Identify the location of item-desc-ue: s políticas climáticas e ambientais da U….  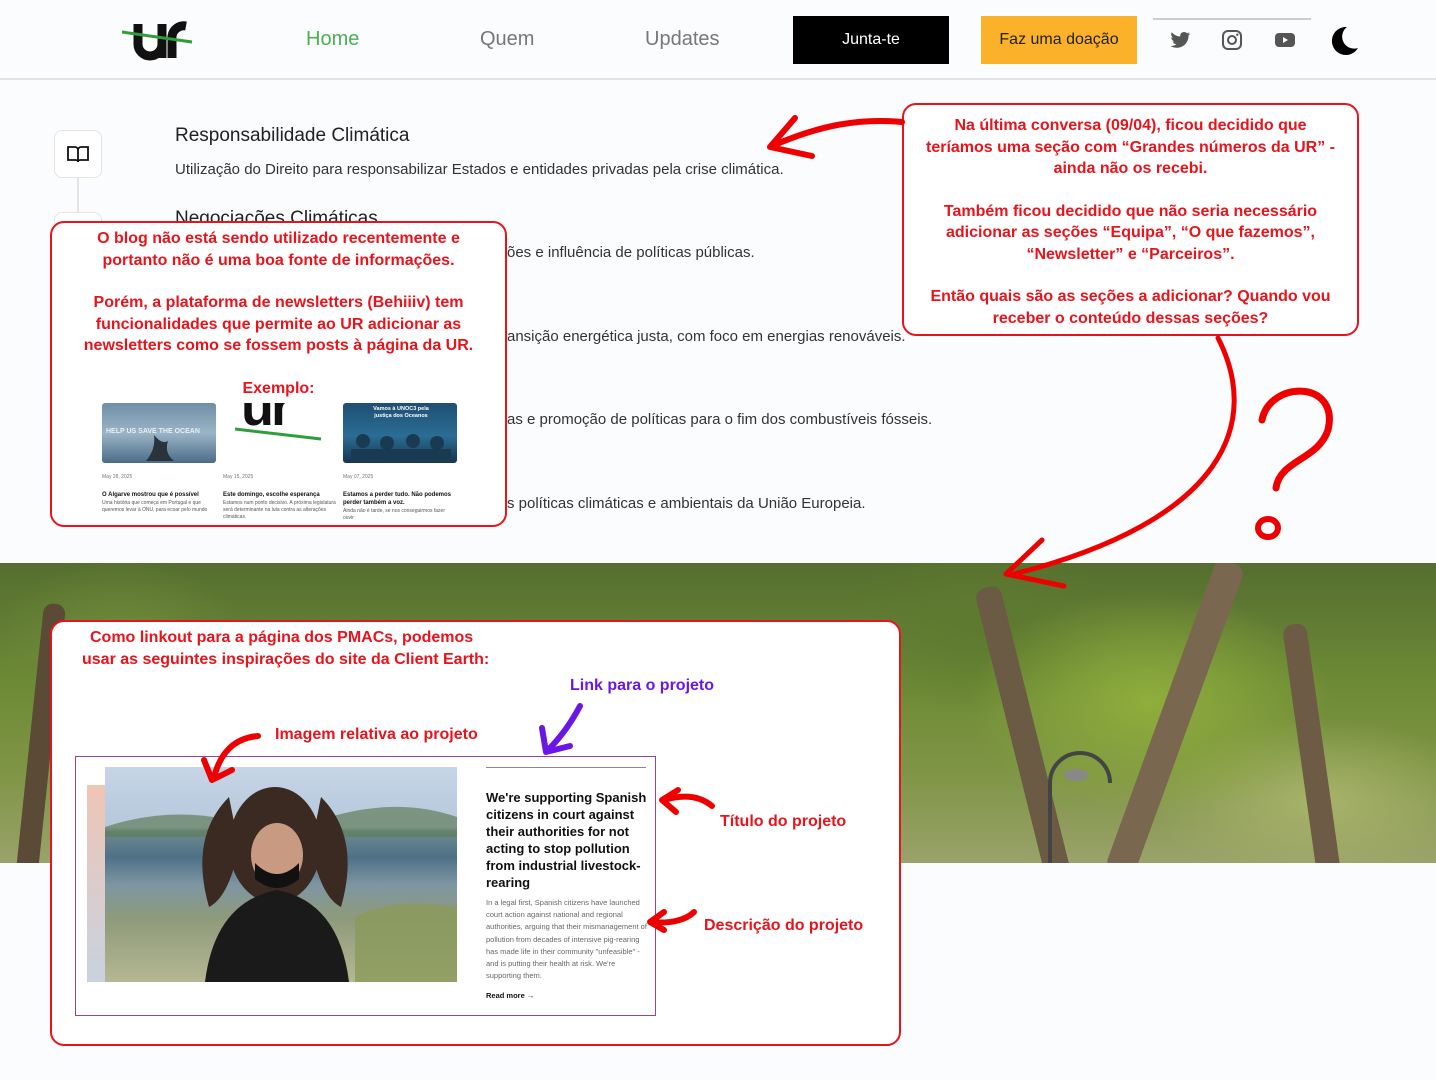
(686, 503).